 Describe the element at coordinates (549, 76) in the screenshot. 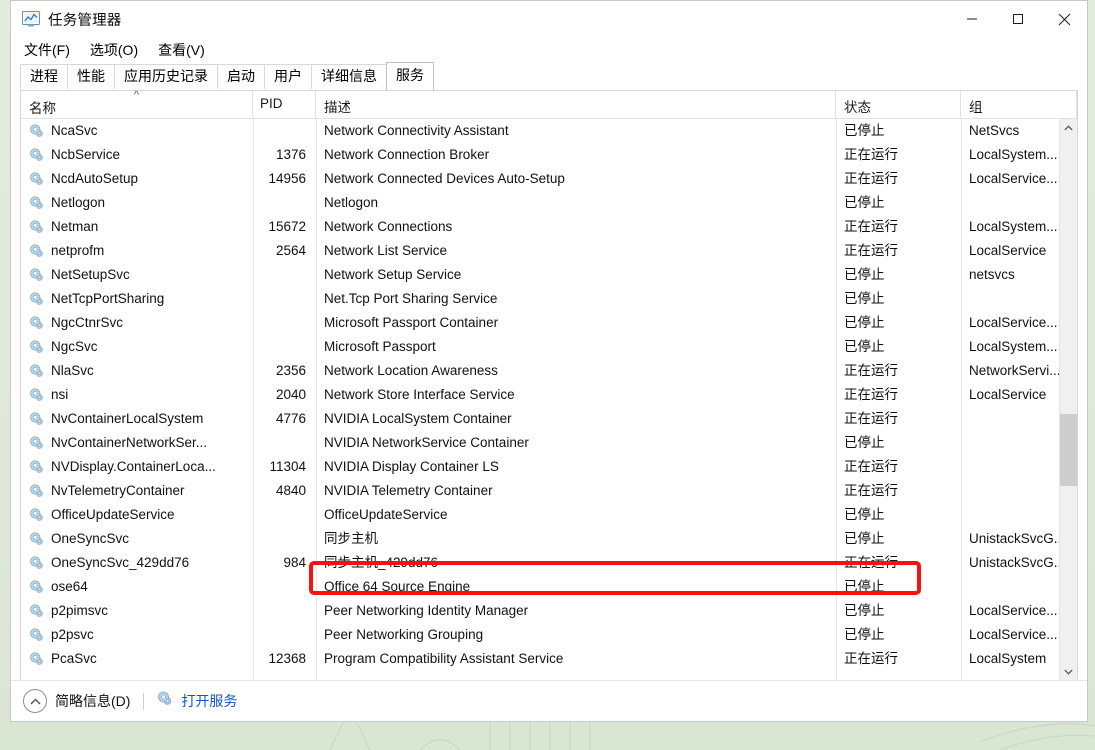

I see `tab-strip: 进程 性能 应用历史记录 启动 用户 详细信息 服务` at that location.